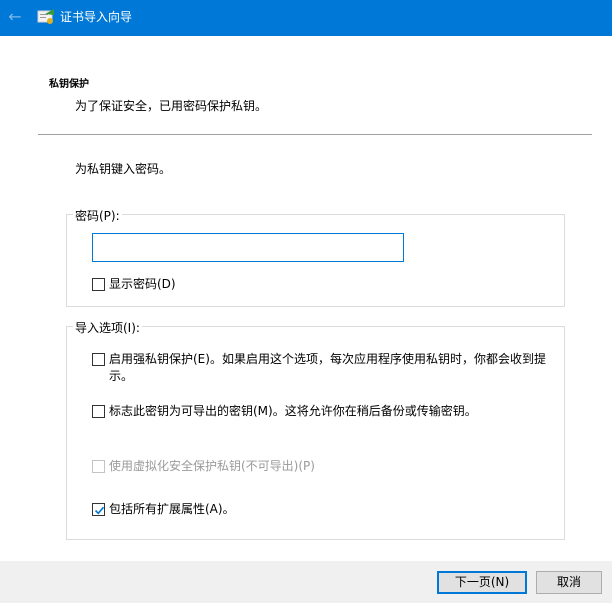 The width and height of the screenshot is (612, 603). I want to click on page-title: 私钥保护, so click(69, 84).